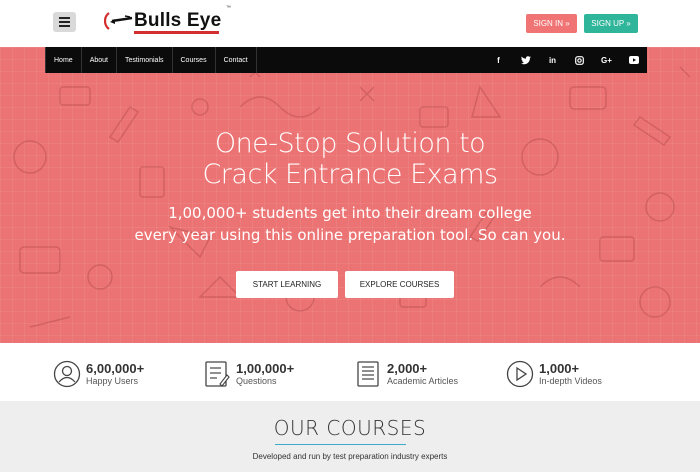 The width and height of the screenshot is (700, 472). What do you see at coordinates (552, 60) in the screenshot?
I see `linkedin-icon: in` at bounding box center [552, 60].